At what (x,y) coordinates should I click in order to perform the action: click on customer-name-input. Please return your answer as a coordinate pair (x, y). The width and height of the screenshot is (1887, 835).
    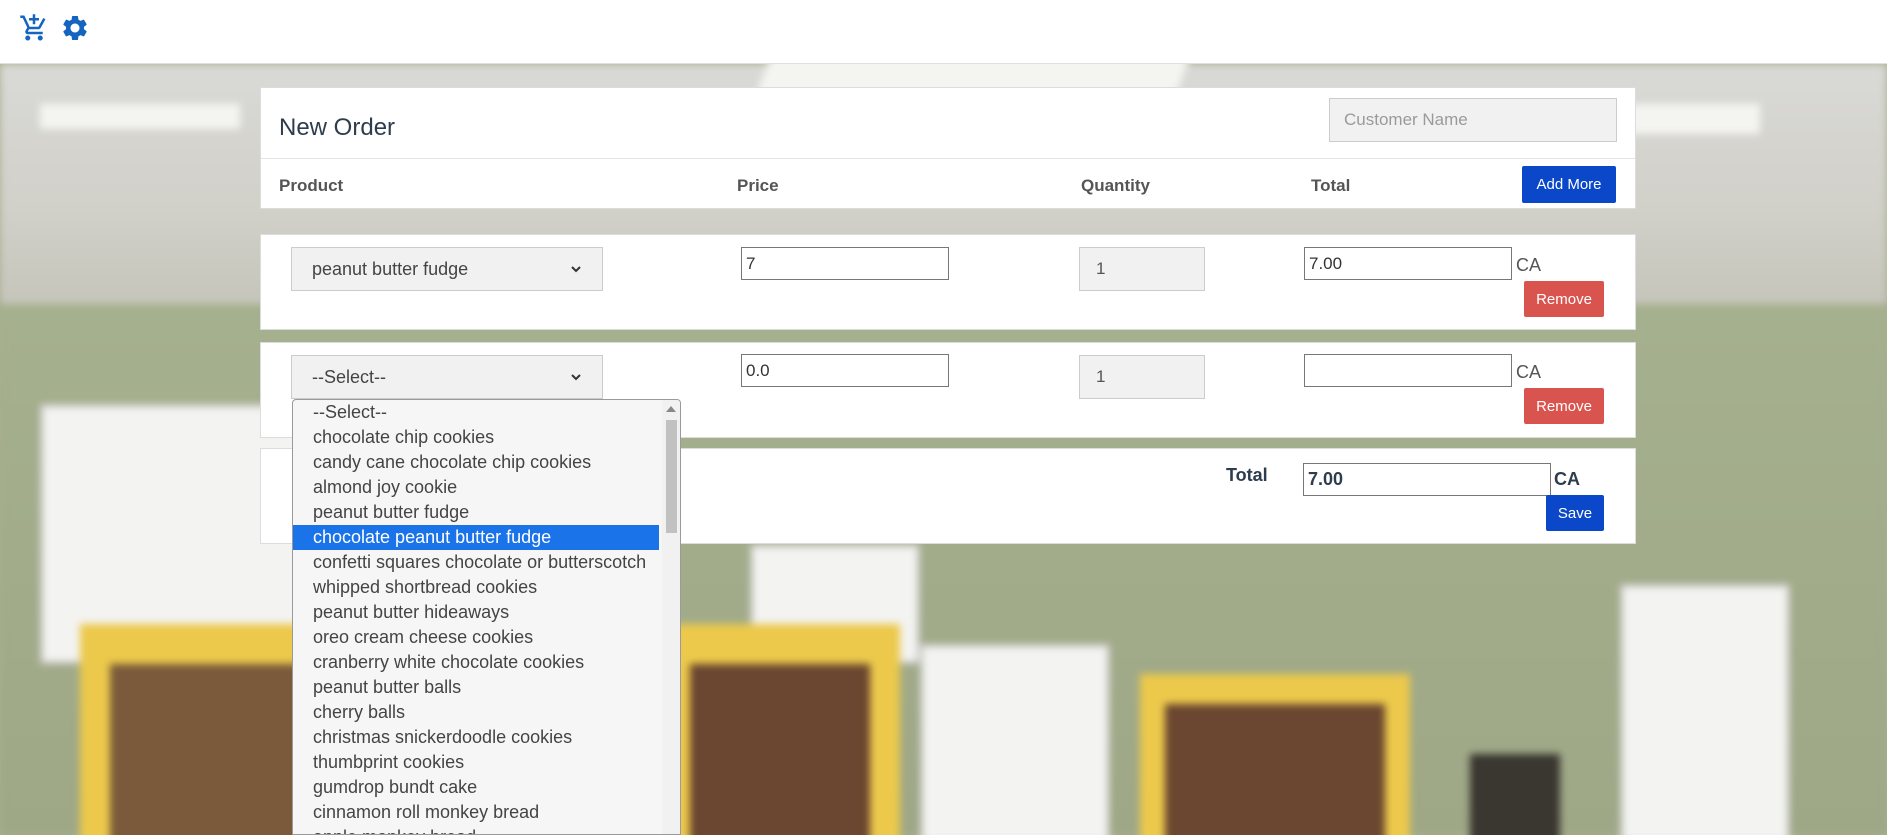
    Looking at the image, I should click on (1473, 120).